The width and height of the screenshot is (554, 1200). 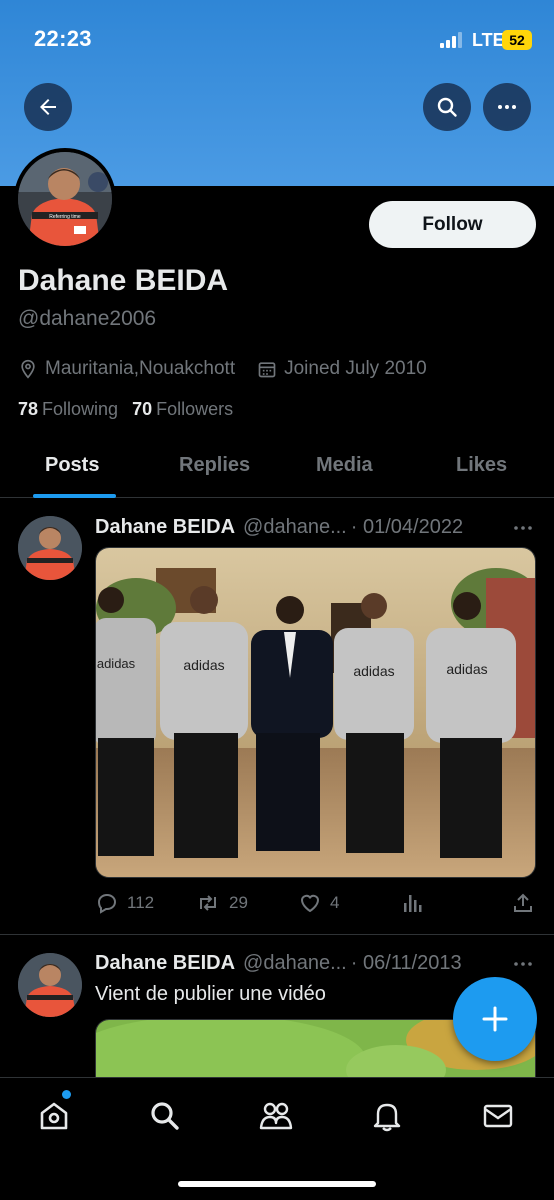 I want to click on reply-icon, so click(x=107, y=903).